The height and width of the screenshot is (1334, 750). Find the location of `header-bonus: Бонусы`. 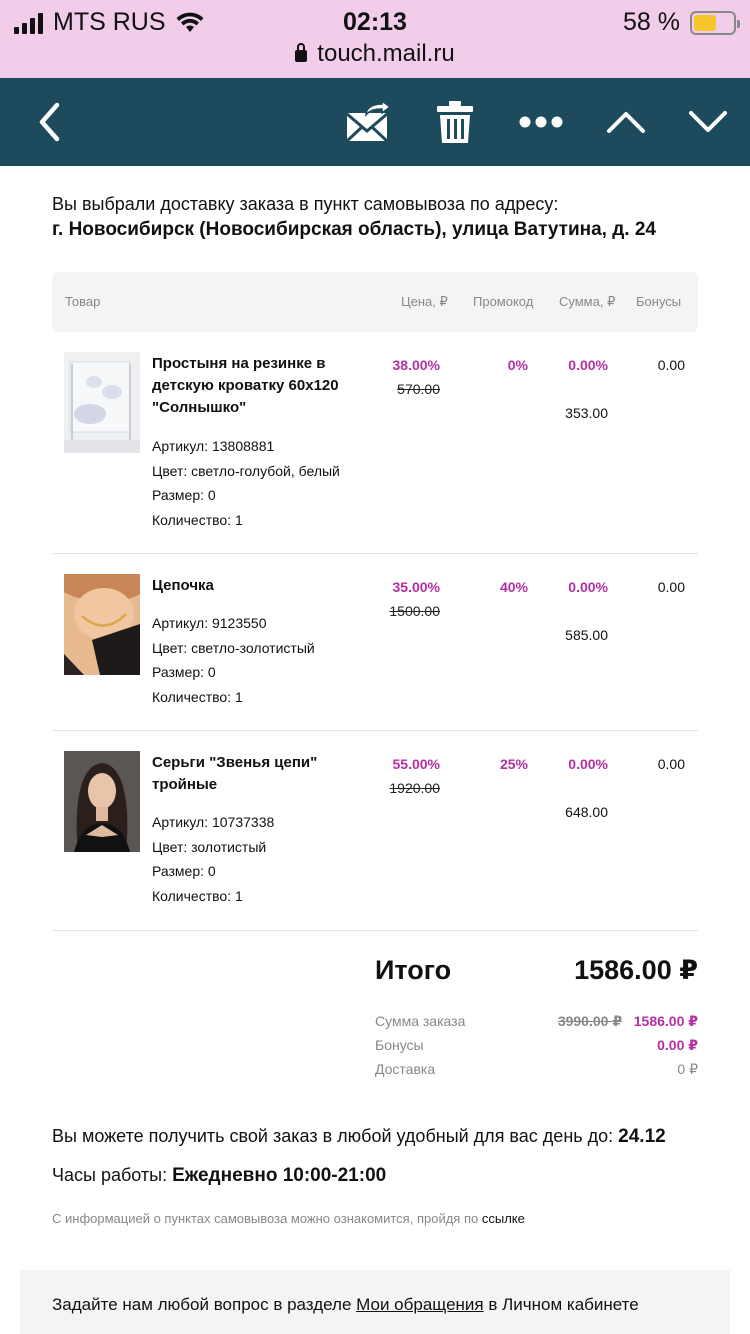

header-bonus: Бонусы is located at coordinates (659, 301).